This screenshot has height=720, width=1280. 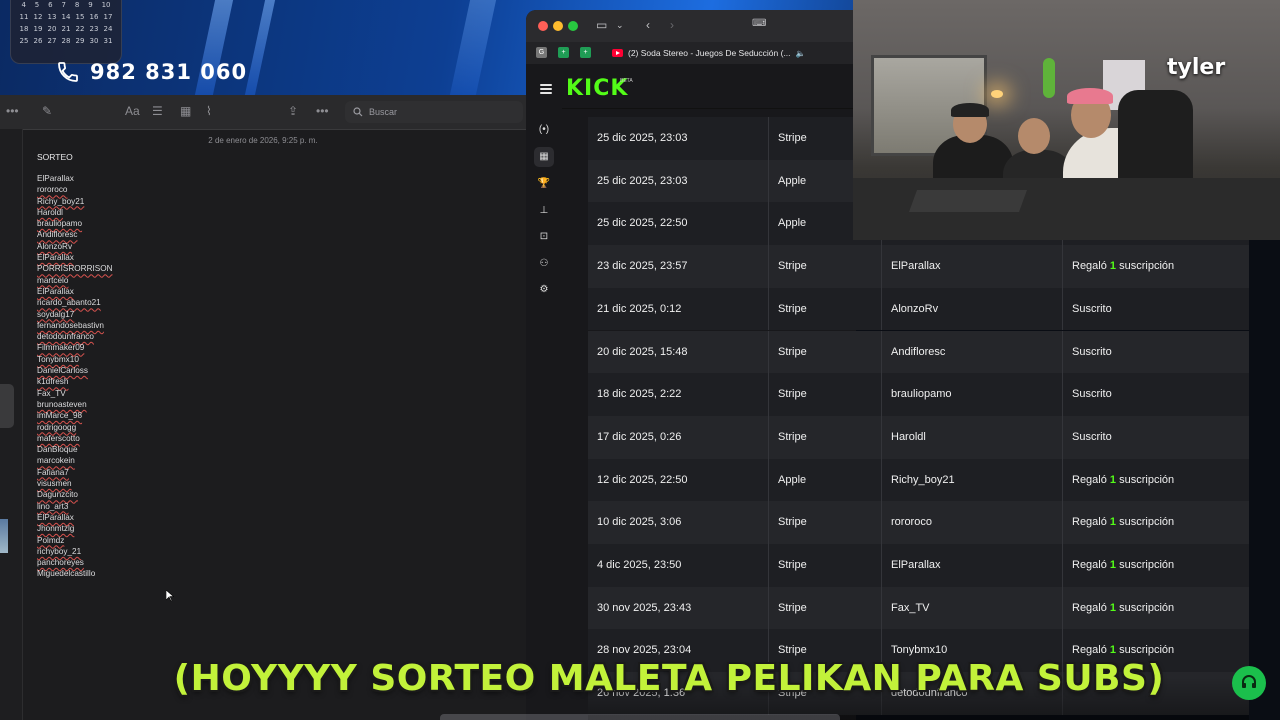 What do you see at coordinates (7, 406) in the screenshot?
I see `sidebar-handle` at bounding box center [7, 406].